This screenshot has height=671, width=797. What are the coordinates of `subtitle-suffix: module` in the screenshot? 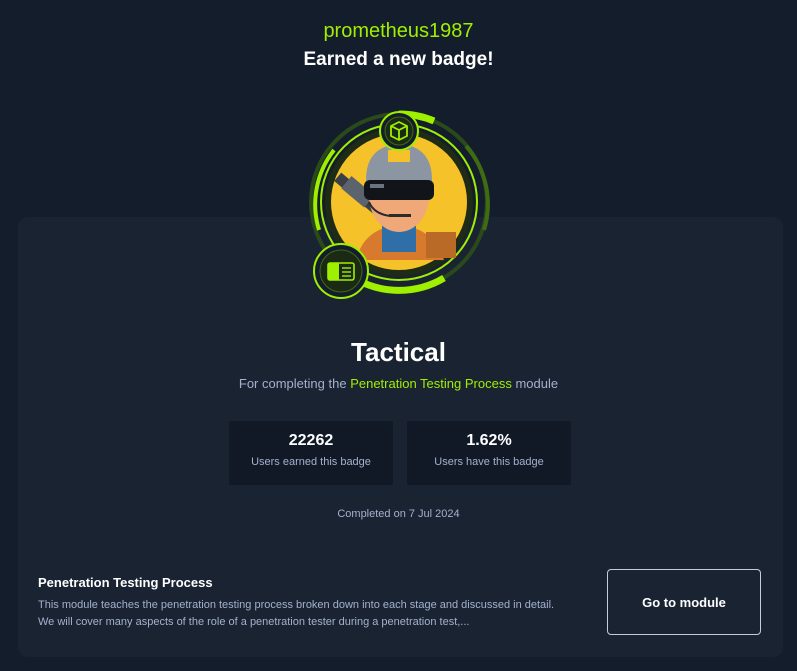 It's located at (537, 383).